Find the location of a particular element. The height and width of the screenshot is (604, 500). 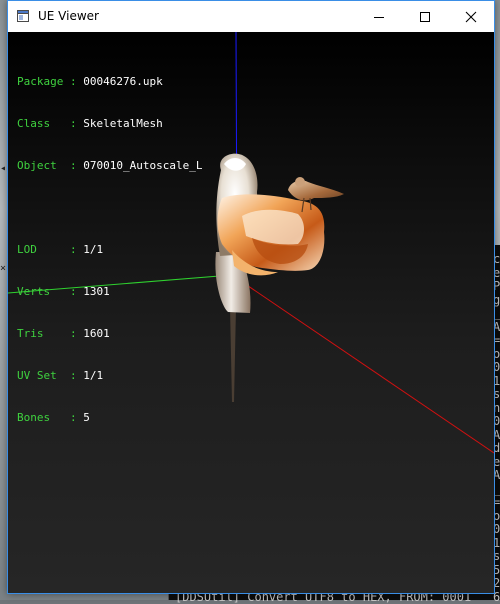

info-key: Package is located at coordinates (40, 81).